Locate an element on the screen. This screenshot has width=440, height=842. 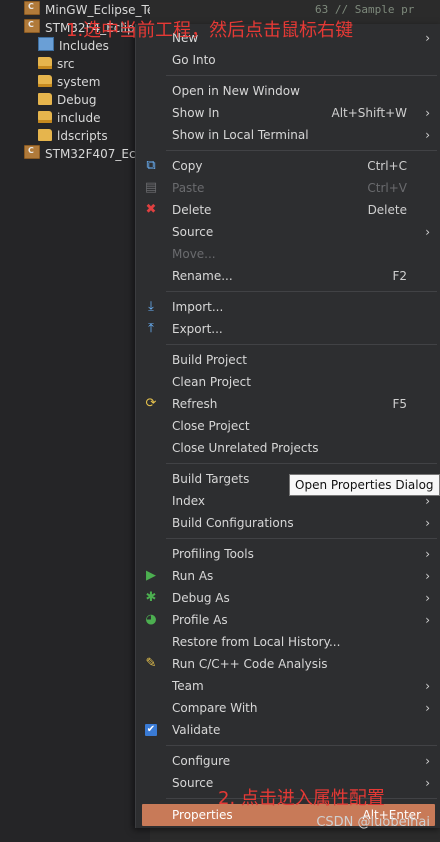
menu-item-label: Validate is located at coordinates (196, 730).